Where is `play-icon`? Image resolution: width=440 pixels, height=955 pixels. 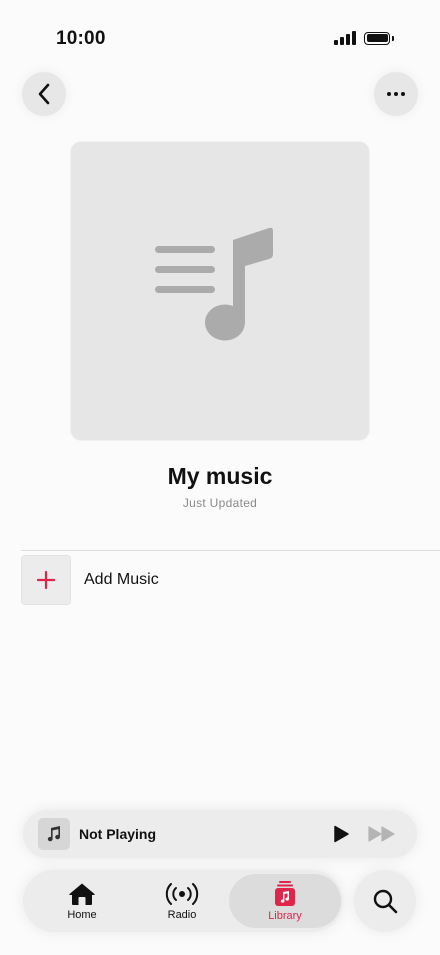
play-icon is located at coordinates (341, 834).